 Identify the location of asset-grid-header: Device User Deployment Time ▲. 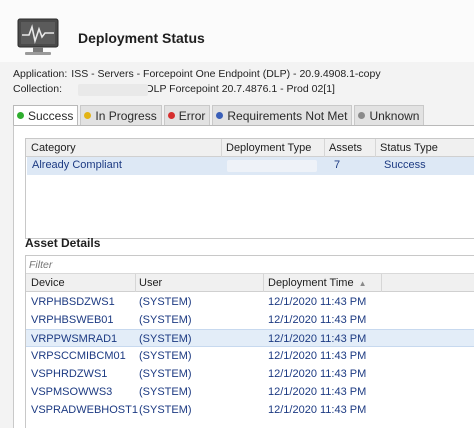
(250, 283).